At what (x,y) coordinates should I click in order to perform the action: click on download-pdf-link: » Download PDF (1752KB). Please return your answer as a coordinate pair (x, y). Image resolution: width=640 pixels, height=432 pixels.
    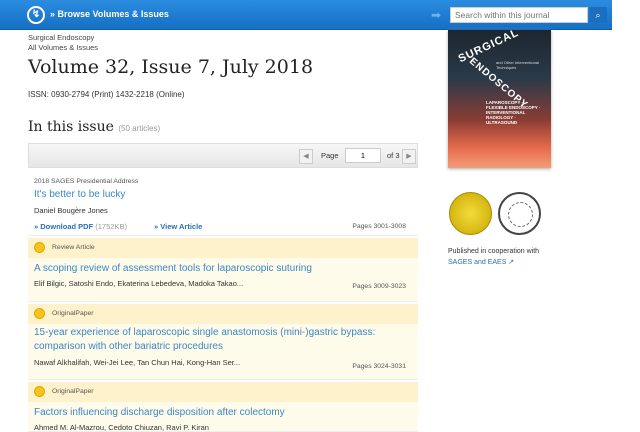
    Looking at the image, I should click on (80, 226).